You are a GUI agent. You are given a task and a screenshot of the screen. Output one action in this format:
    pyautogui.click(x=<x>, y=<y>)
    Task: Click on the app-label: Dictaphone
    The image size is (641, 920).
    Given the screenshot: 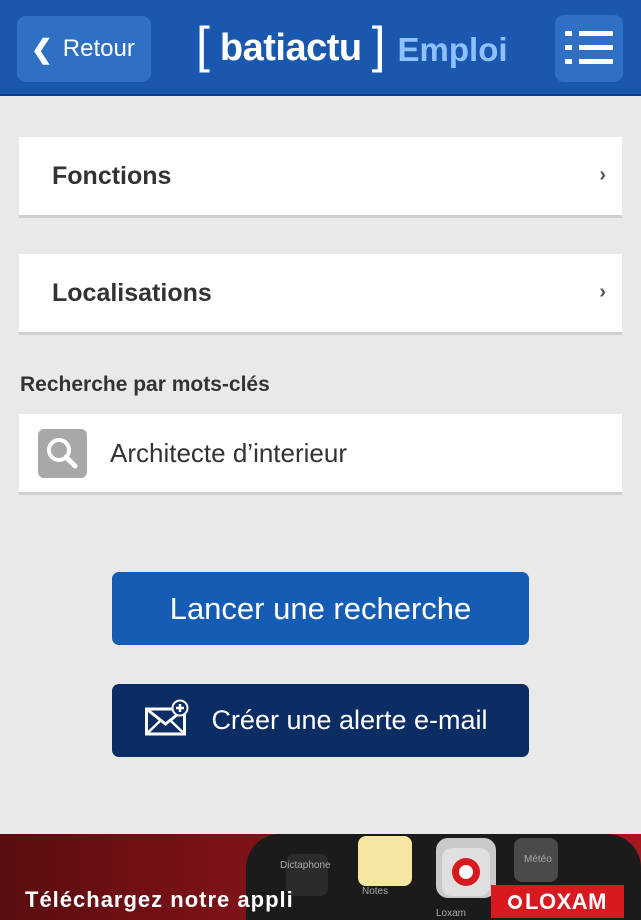 What is the action you would take?
    pyautogui.click(x=305, y=865)
    